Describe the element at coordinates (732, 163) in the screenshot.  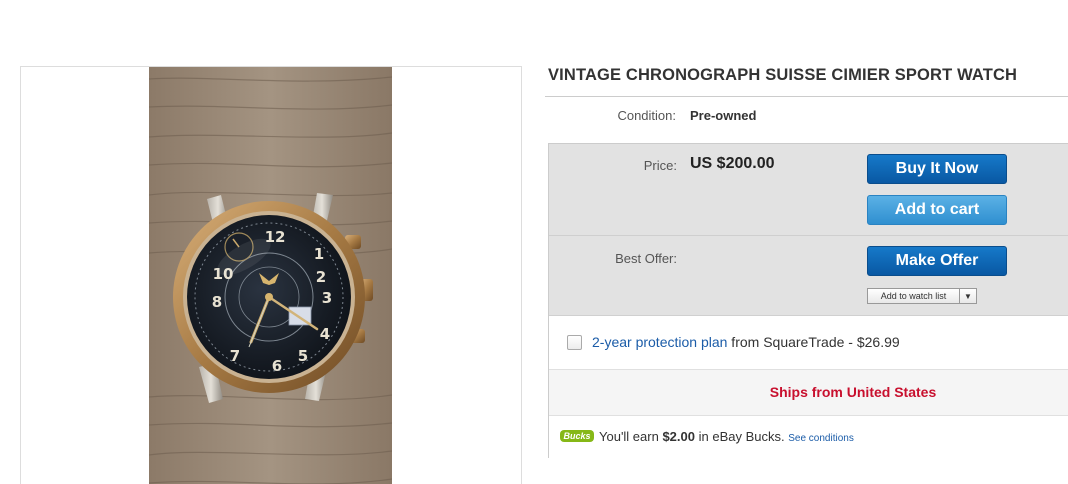
I see `price-value: US $200.00` at that location.